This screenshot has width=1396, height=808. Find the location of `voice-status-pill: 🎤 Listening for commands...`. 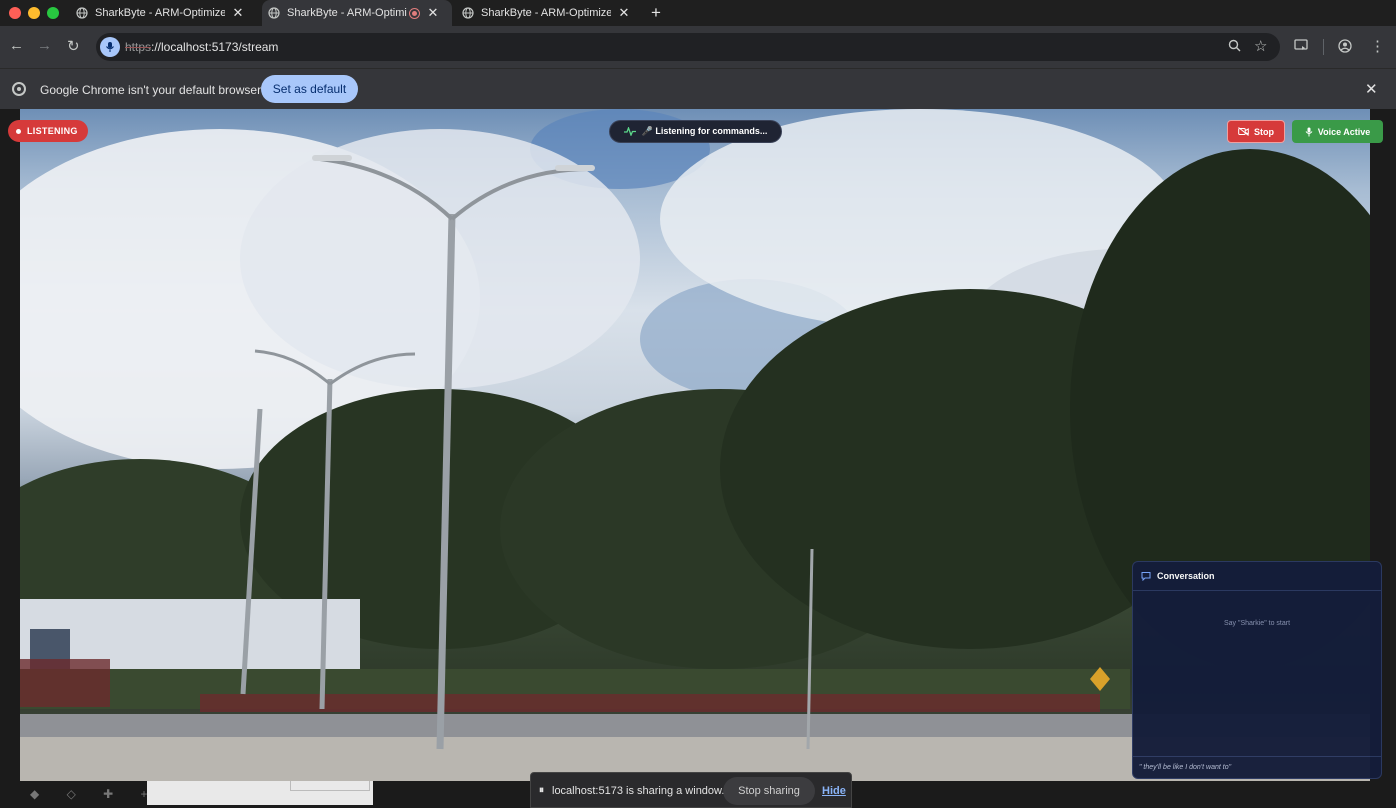

voice-status-pill: 🎤 Listening for commands... is located at coordinates (695, 131).